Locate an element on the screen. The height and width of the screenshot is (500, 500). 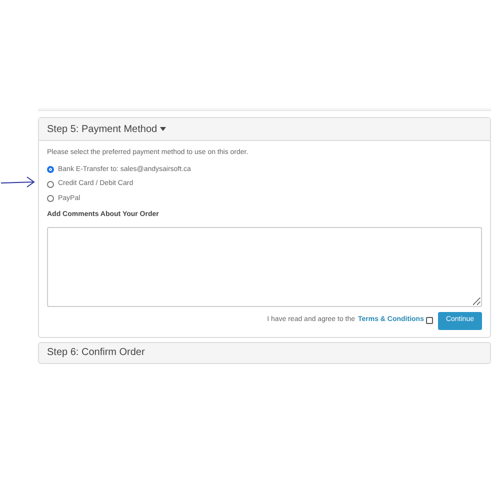
agree-checkbox is located at coordinates (429, 320).